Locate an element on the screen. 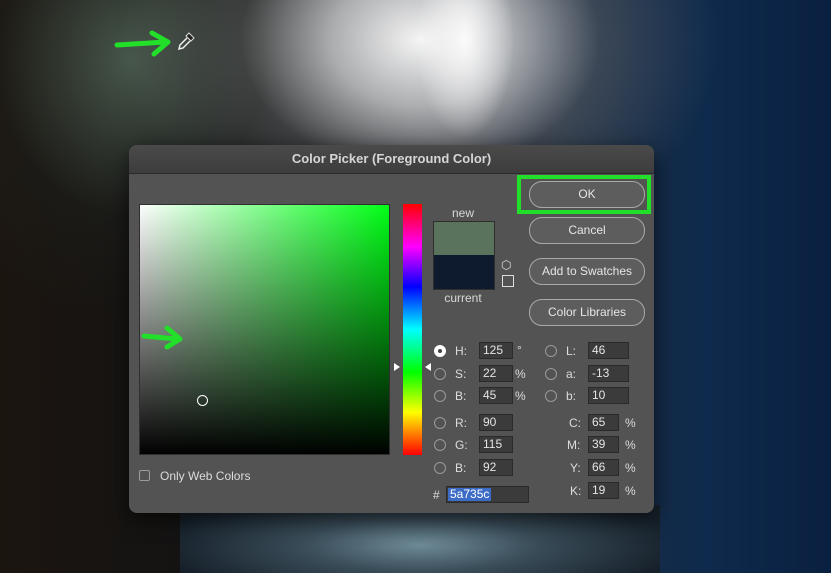  g-input: 115 is located at coordinates (496, 444).